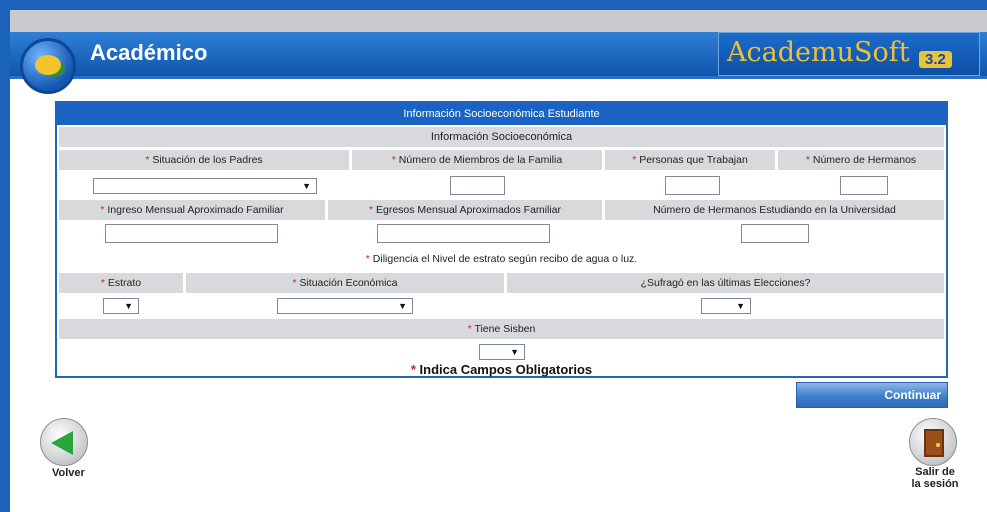 The width and height of the screenshot is (987, 512). What do you see at coordinates (191, 233) in the screenshot?
I see `ingreso-mensual-input` at bounding box center [191, 233].